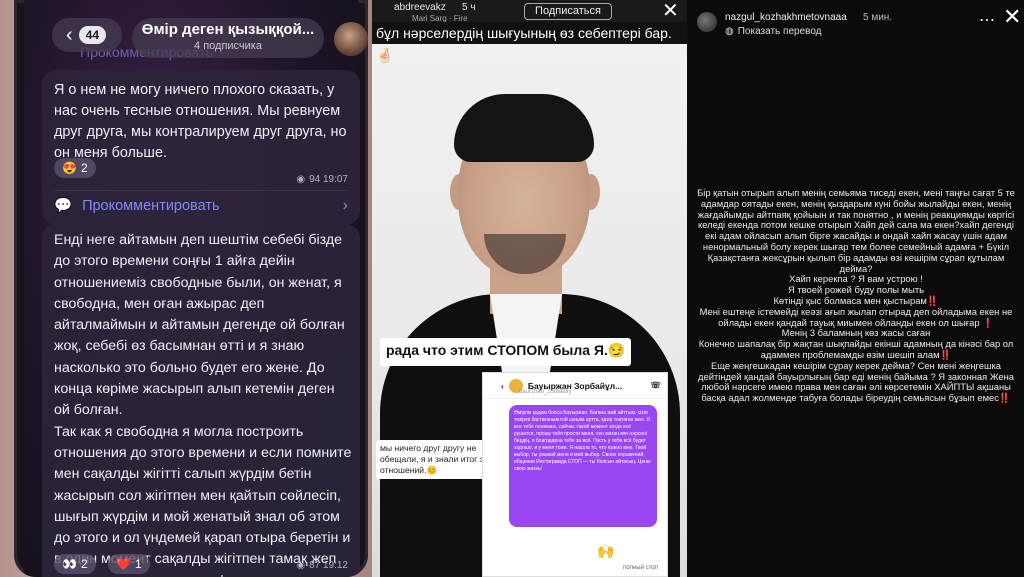 Image resolution: width=1024 pixels, height=577 pixels. What do you see at coordinates (420, 7) in the screenshot?
I see `story-username: abdreevakz` at bounding box center [420, 7].